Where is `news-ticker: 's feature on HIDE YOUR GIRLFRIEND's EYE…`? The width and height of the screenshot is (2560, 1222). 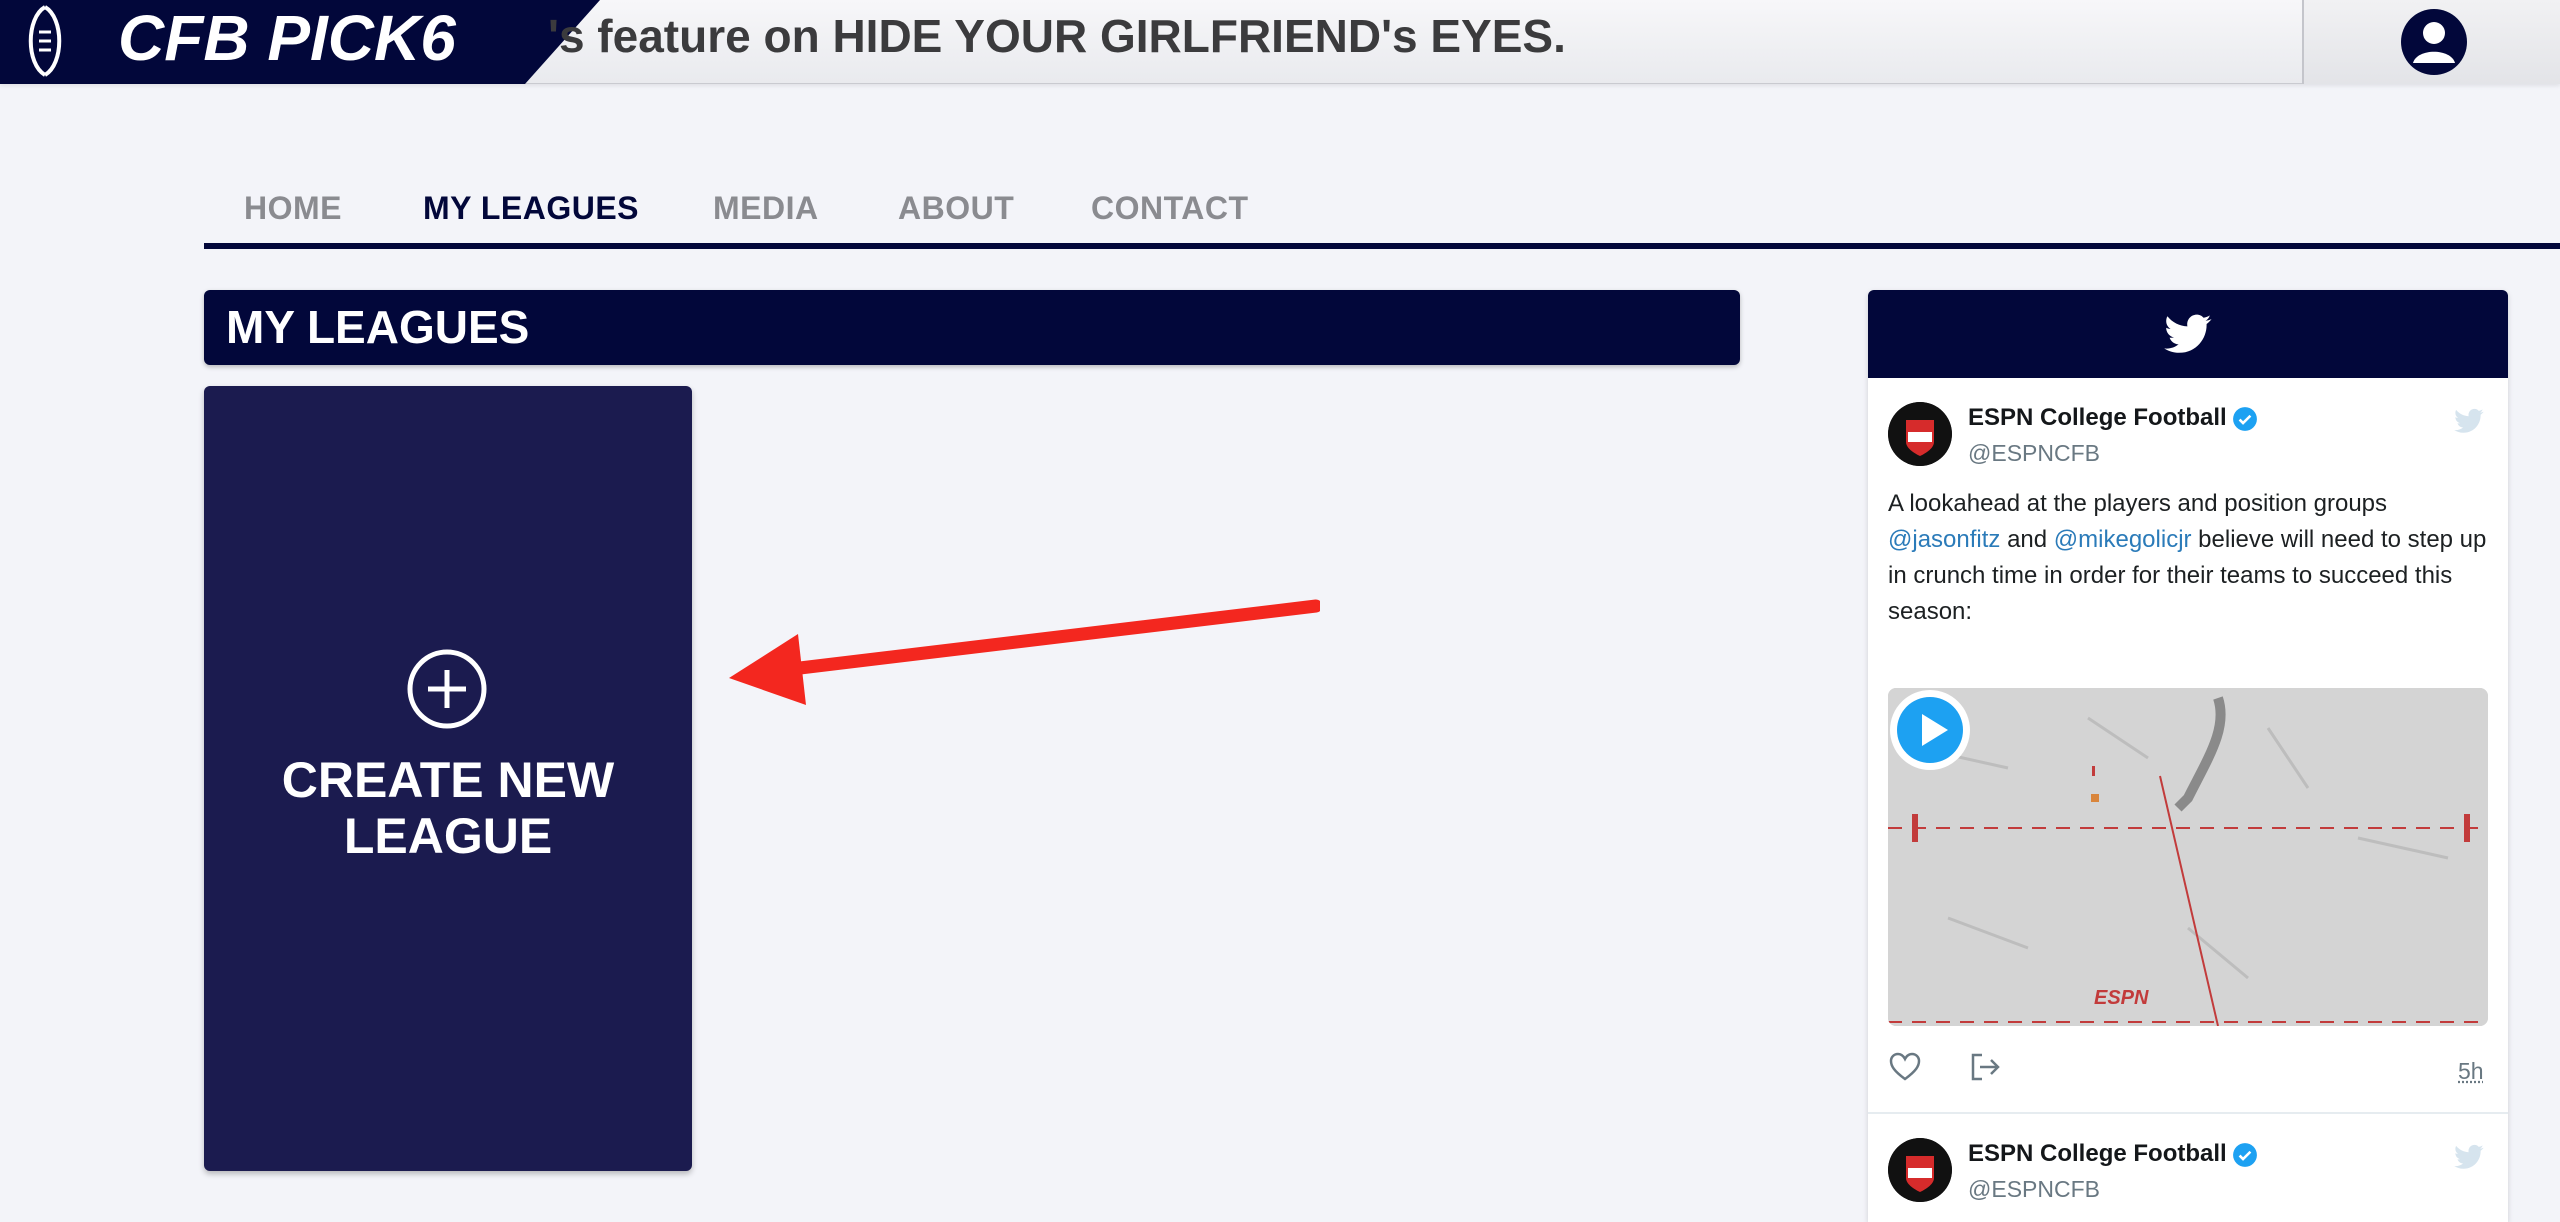
news-ticker: 's feature on HIDE YOUR GIRLFRIEND's EYE… is located at coordinates (1057, 36).